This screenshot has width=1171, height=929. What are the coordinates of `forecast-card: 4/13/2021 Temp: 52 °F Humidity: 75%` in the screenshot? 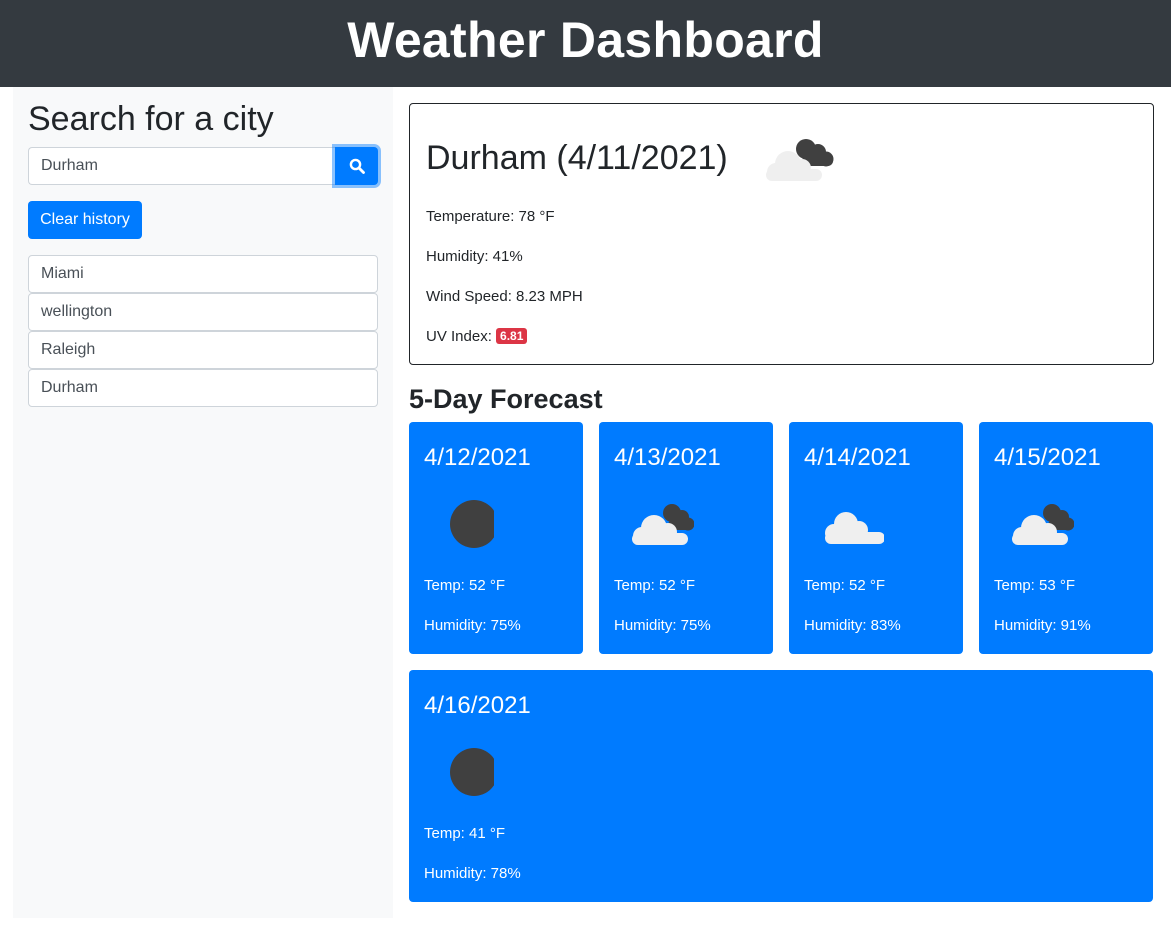 It's located at (686, 538).